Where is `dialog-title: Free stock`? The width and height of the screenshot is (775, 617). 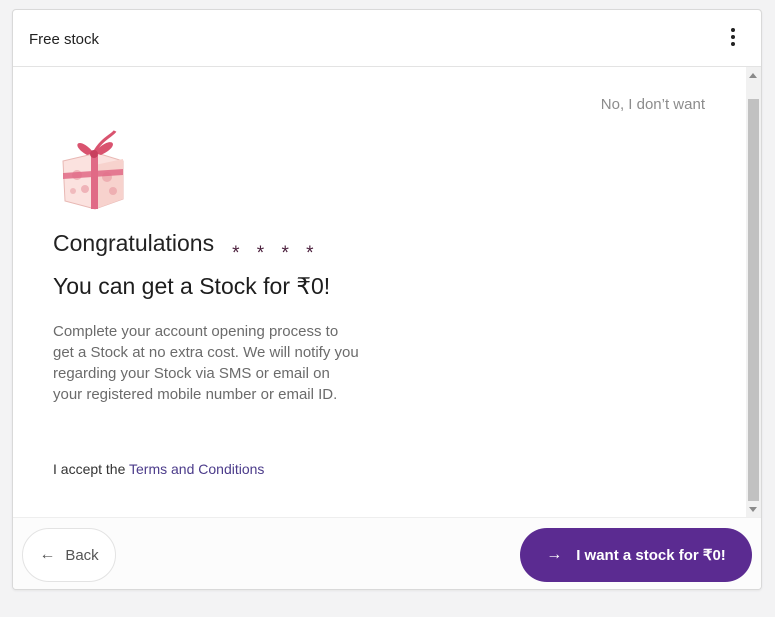
dialog-title: Free stock is located at coordinates (64, 39).